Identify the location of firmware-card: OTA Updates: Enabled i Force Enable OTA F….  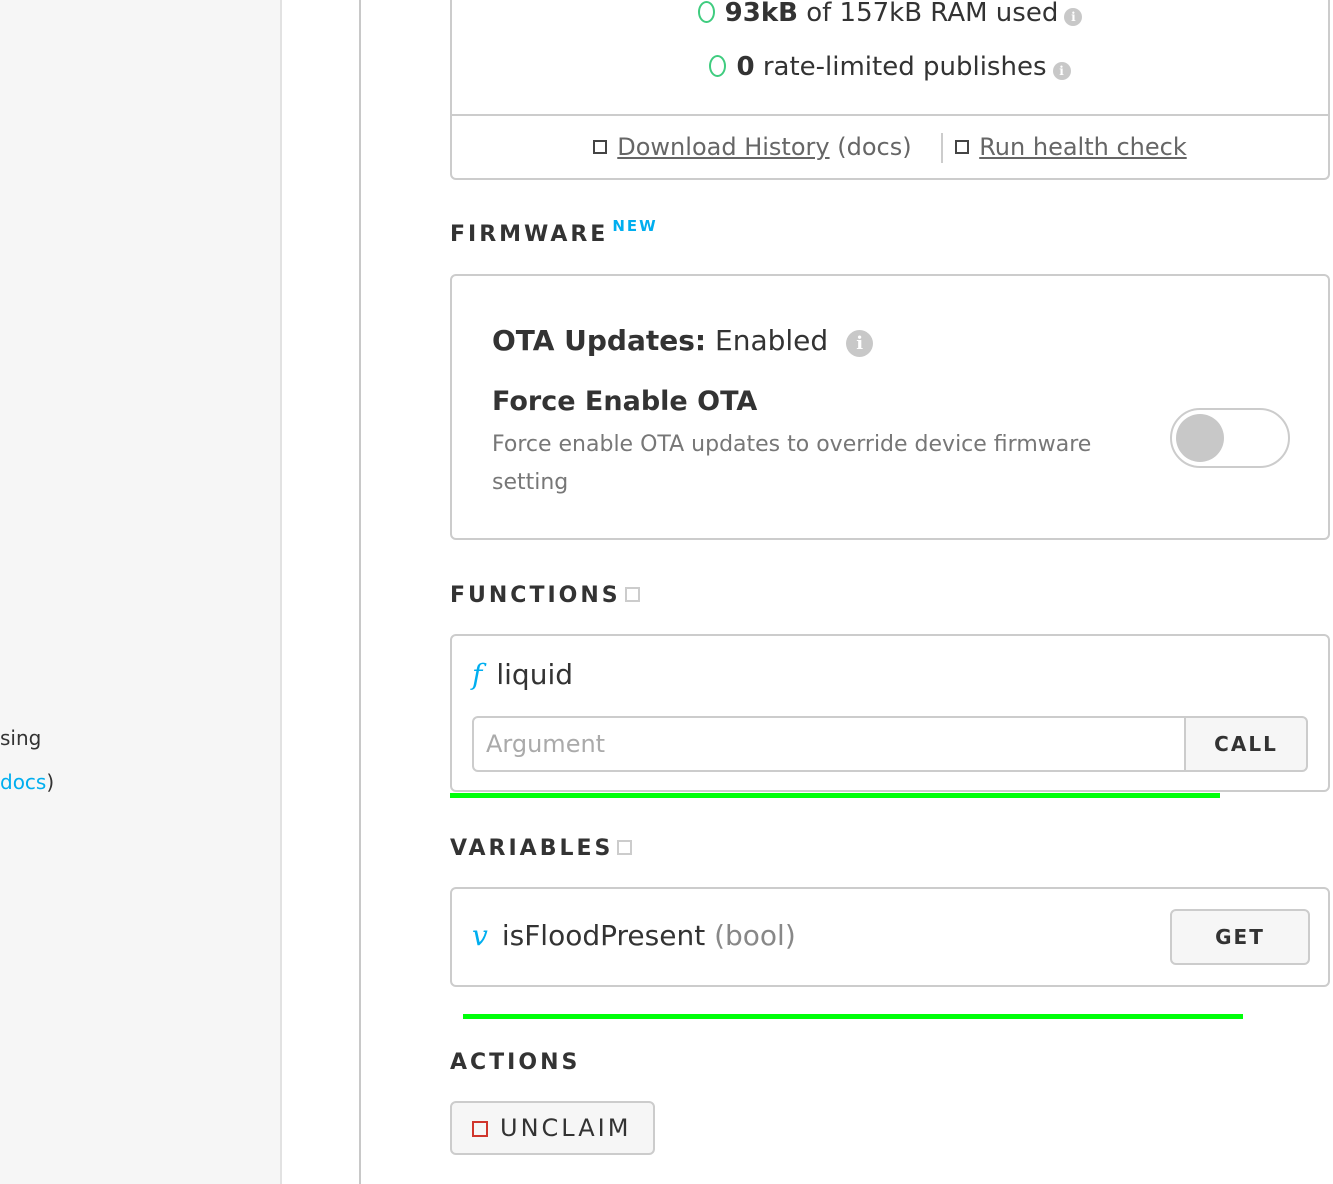
(890, 407).